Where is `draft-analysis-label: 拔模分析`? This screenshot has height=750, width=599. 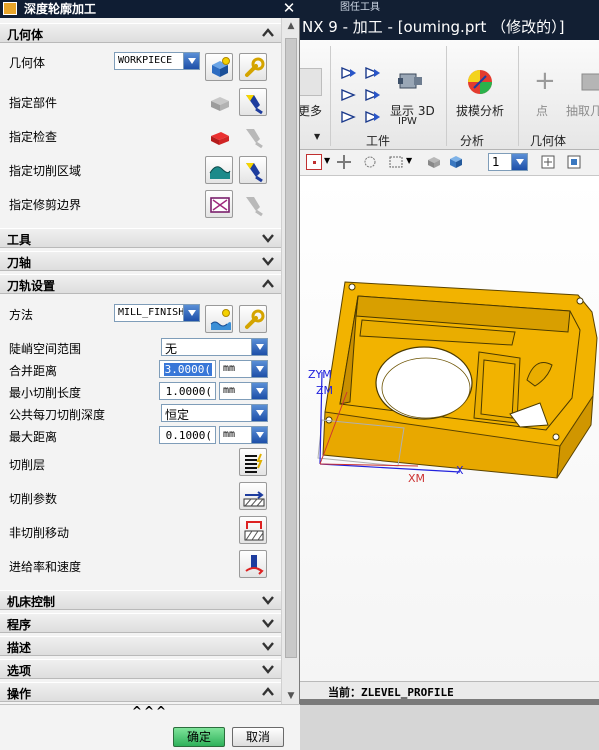
draft-analysis-label: 拔模分析 is located at coordinates (480, 110).